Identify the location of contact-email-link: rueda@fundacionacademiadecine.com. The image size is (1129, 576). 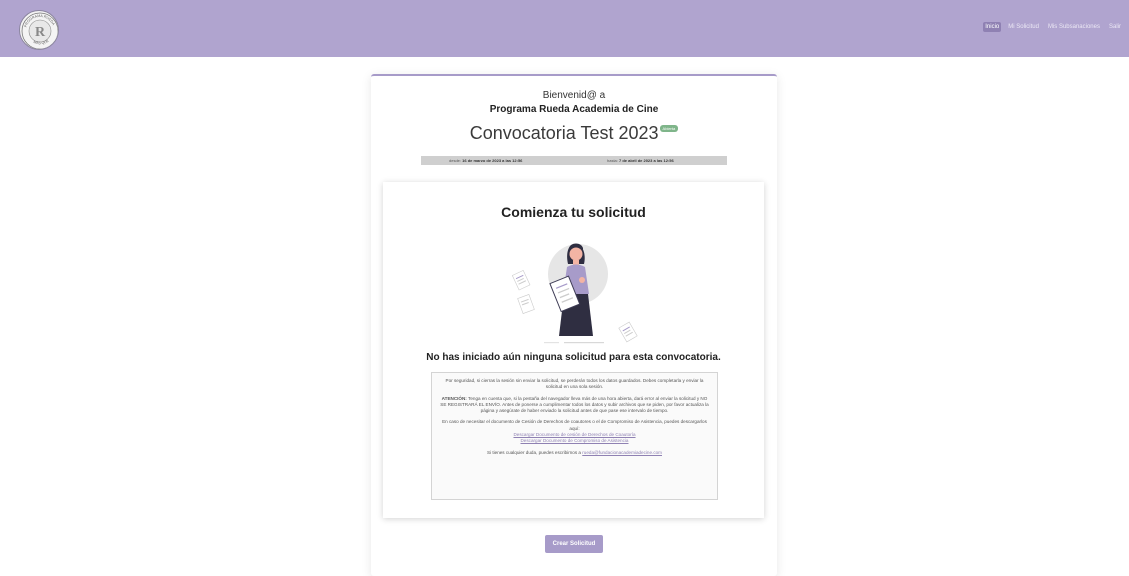
(622, 452).